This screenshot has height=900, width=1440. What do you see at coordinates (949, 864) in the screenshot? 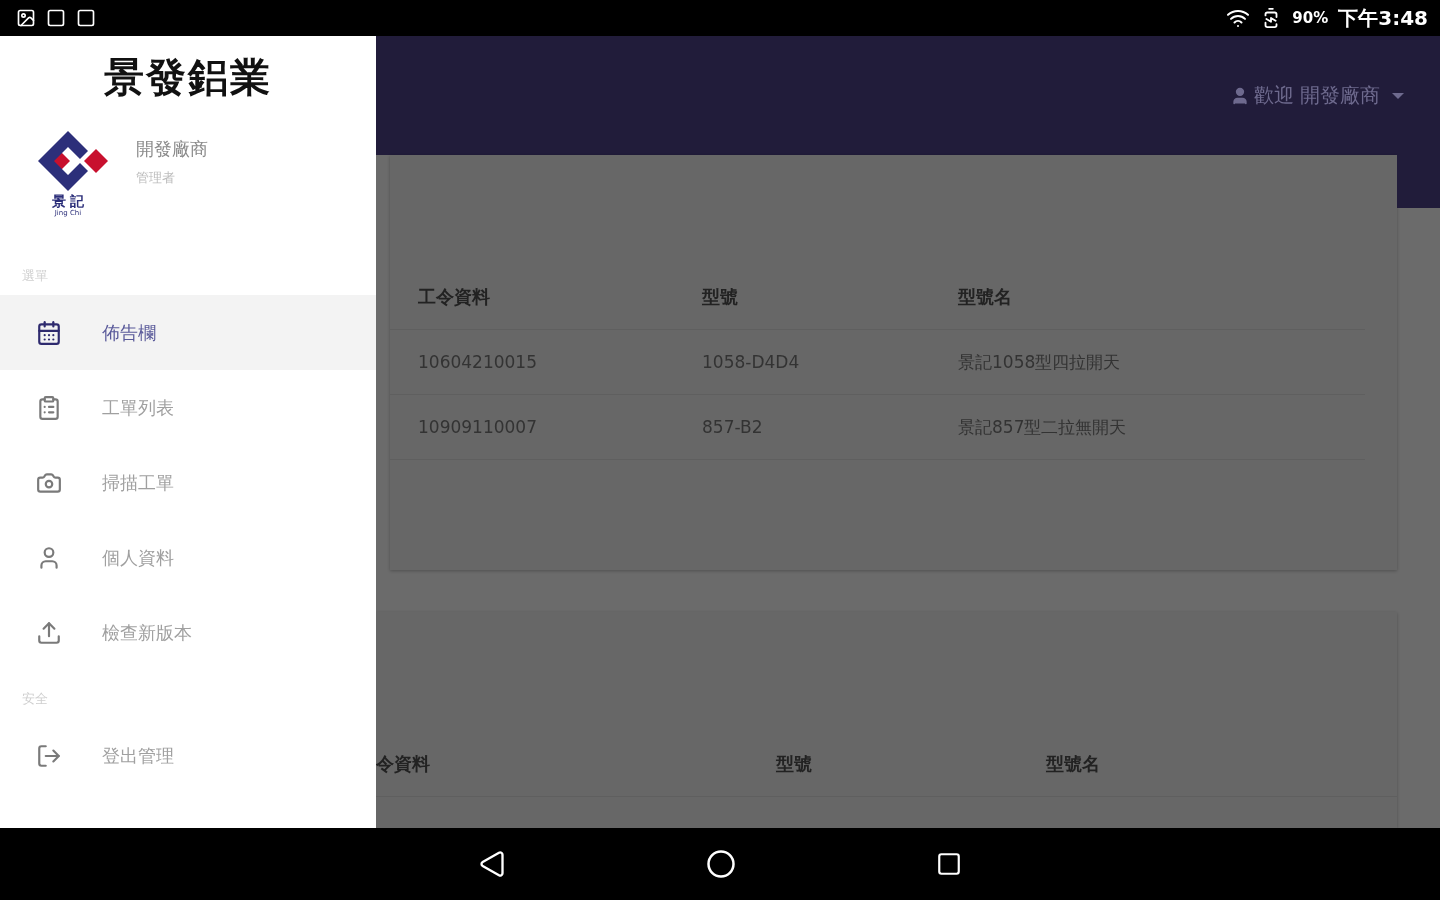
I see `recents-icon` at bounding box center [949, 864].